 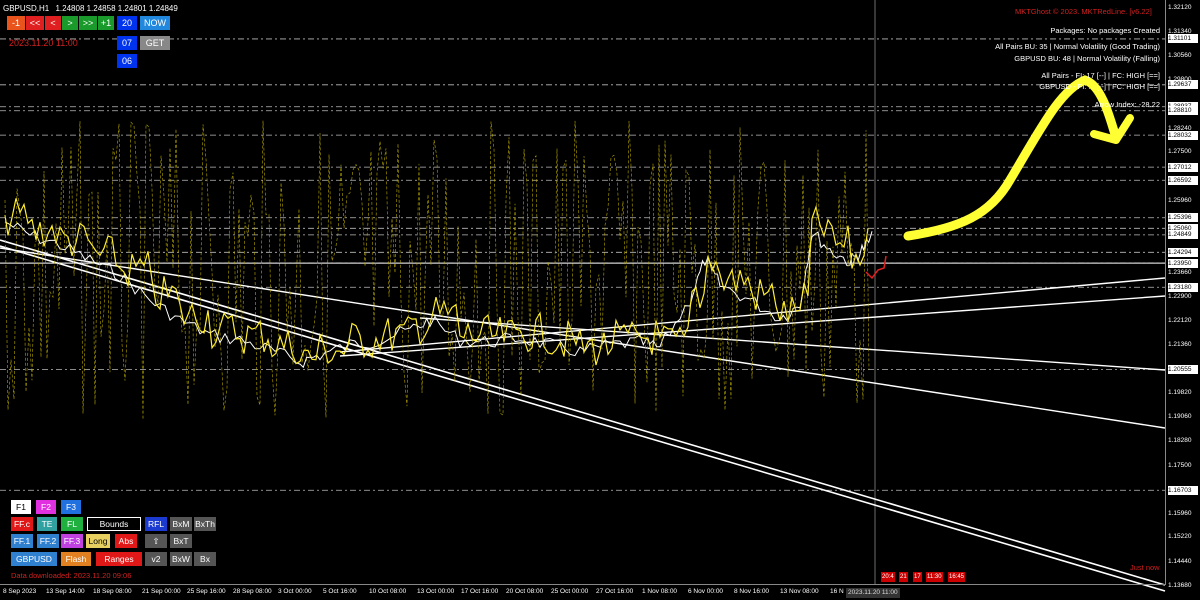 What do you see at coordinates (1145, 567) in the screenshot?
I see `just-now-label: Just now` at bounding box center [1145, 567].